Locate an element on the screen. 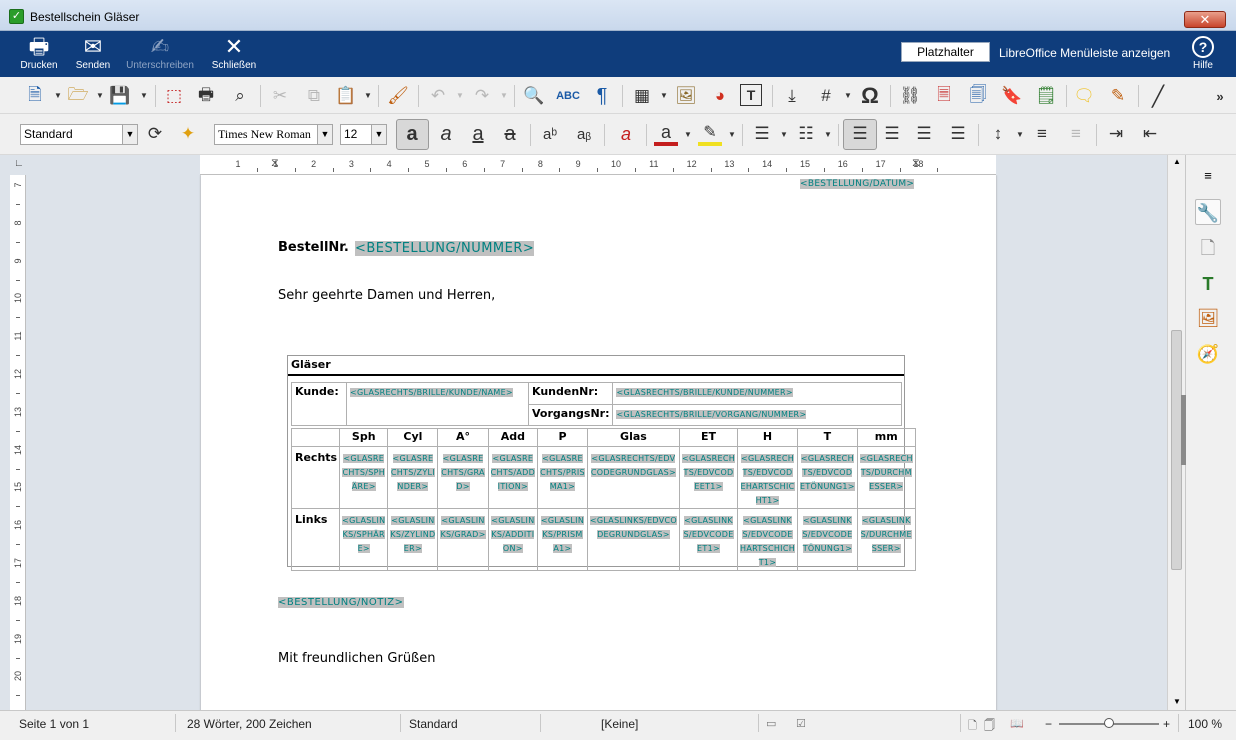 This screenshot has width=1236, height=740. cell-field: <GLASLINKS/EDVCO DEGRUNDGLAS> is located at coordinates (633, 527).